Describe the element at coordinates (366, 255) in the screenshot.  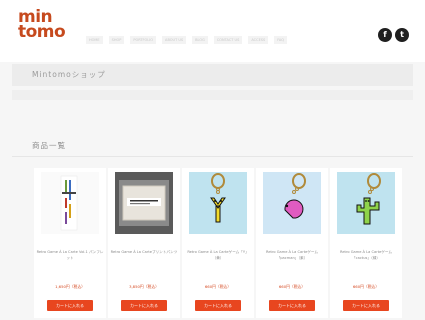
I see `product-name: Retro Game À La Carteゲーム「cactus」（緑）` at that location.